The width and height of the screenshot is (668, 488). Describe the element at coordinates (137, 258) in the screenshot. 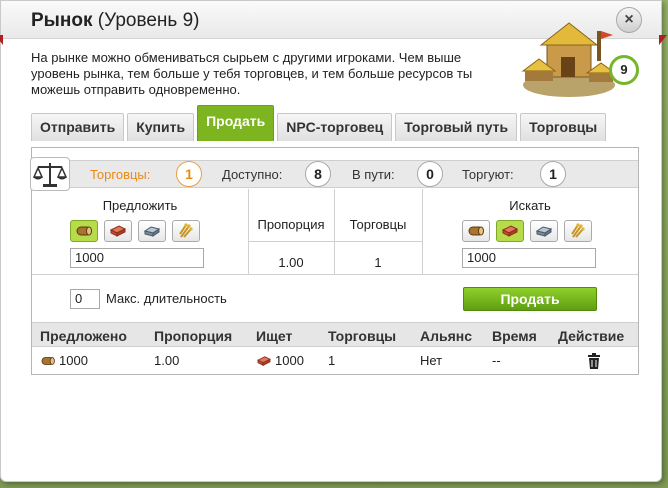

I see `offer-amount-input: 1000` at that location.